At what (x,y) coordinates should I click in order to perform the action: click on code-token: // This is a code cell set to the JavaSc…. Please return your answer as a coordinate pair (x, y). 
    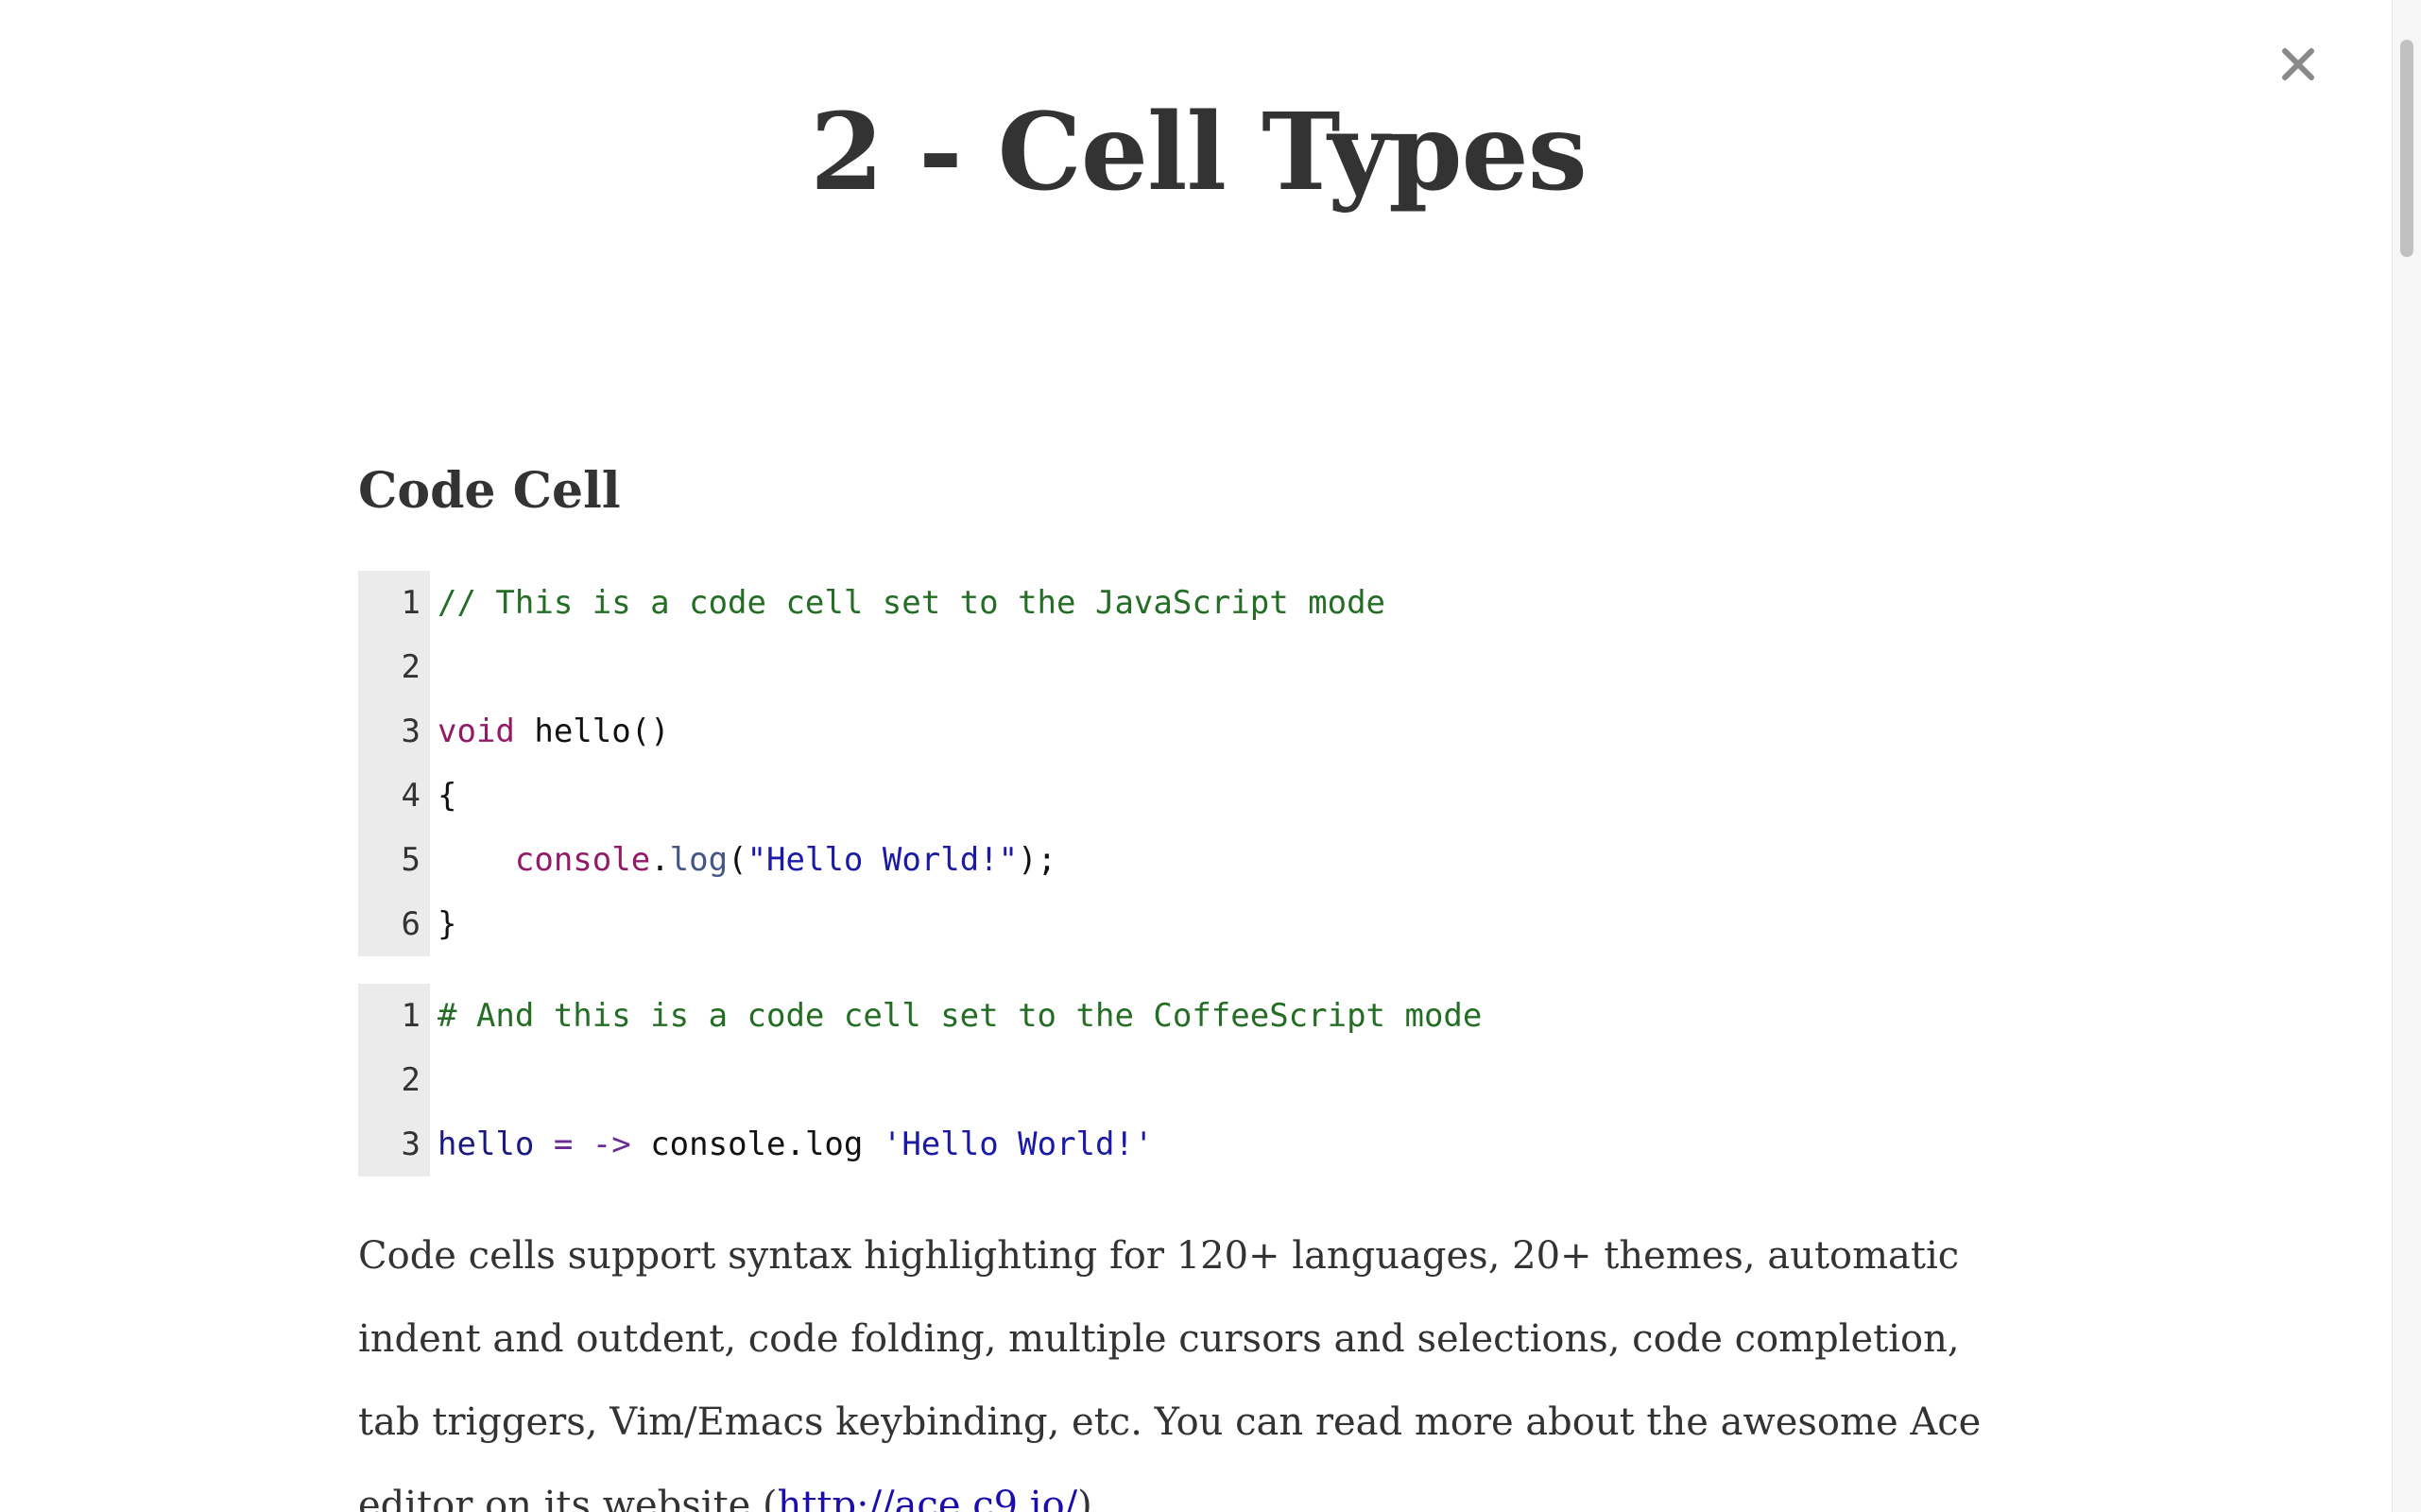
    Looking at the image, I should click on (912, 603).